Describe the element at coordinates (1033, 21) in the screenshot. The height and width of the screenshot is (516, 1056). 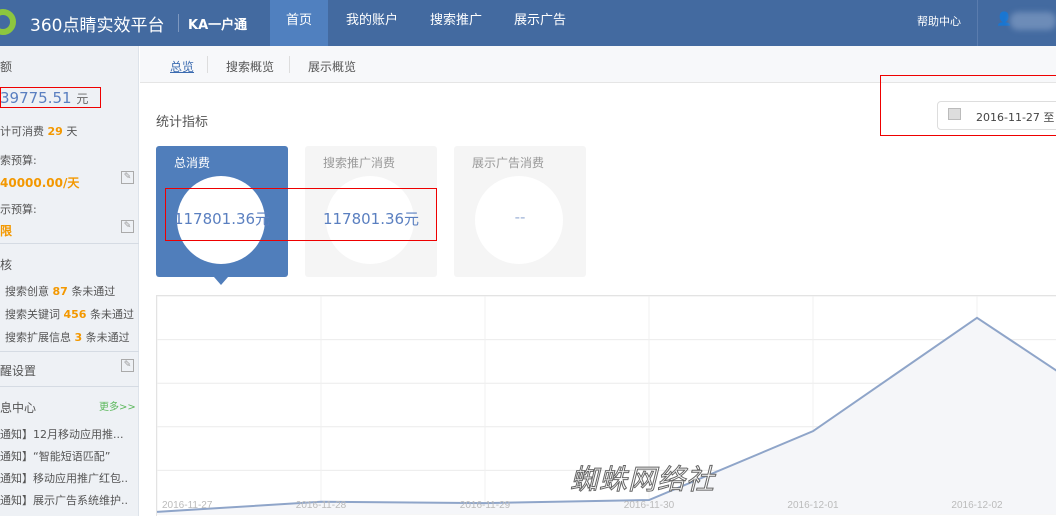
I see `username-blurred` at that location.